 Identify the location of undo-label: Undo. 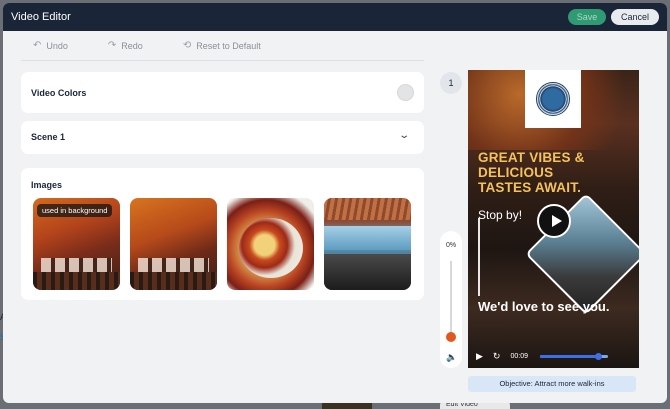
(57, 45).